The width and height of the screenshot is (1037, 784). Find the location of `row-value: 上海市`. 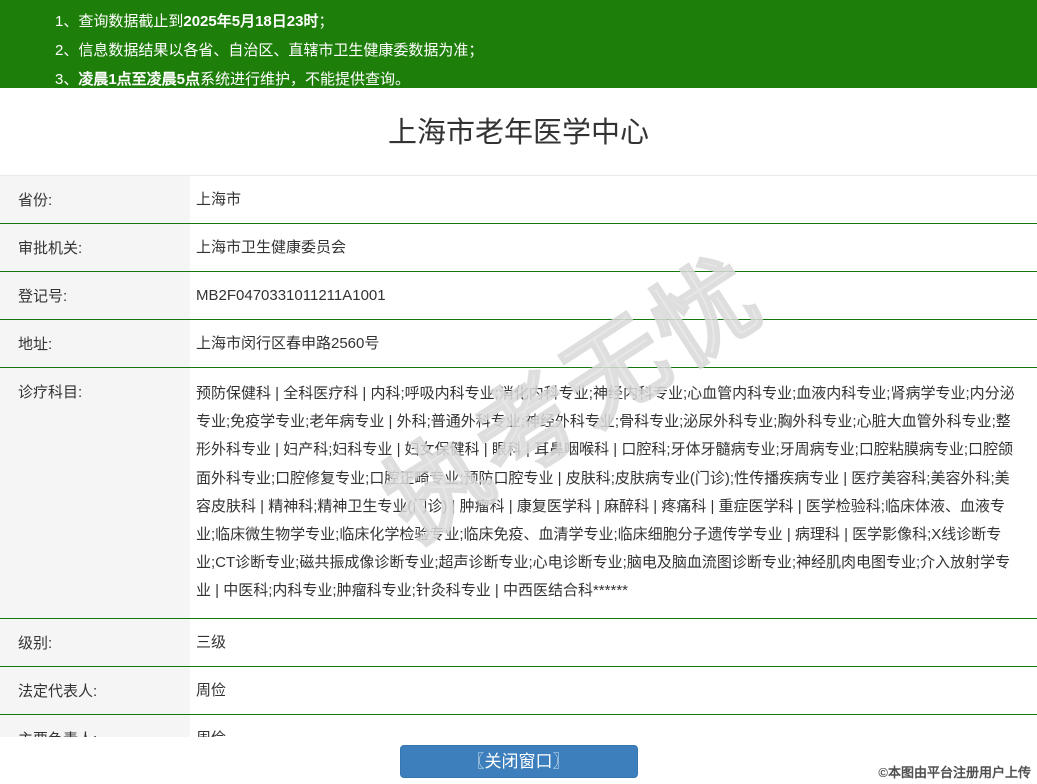

row-value: 上海市 is located at coordinates (613, 199).